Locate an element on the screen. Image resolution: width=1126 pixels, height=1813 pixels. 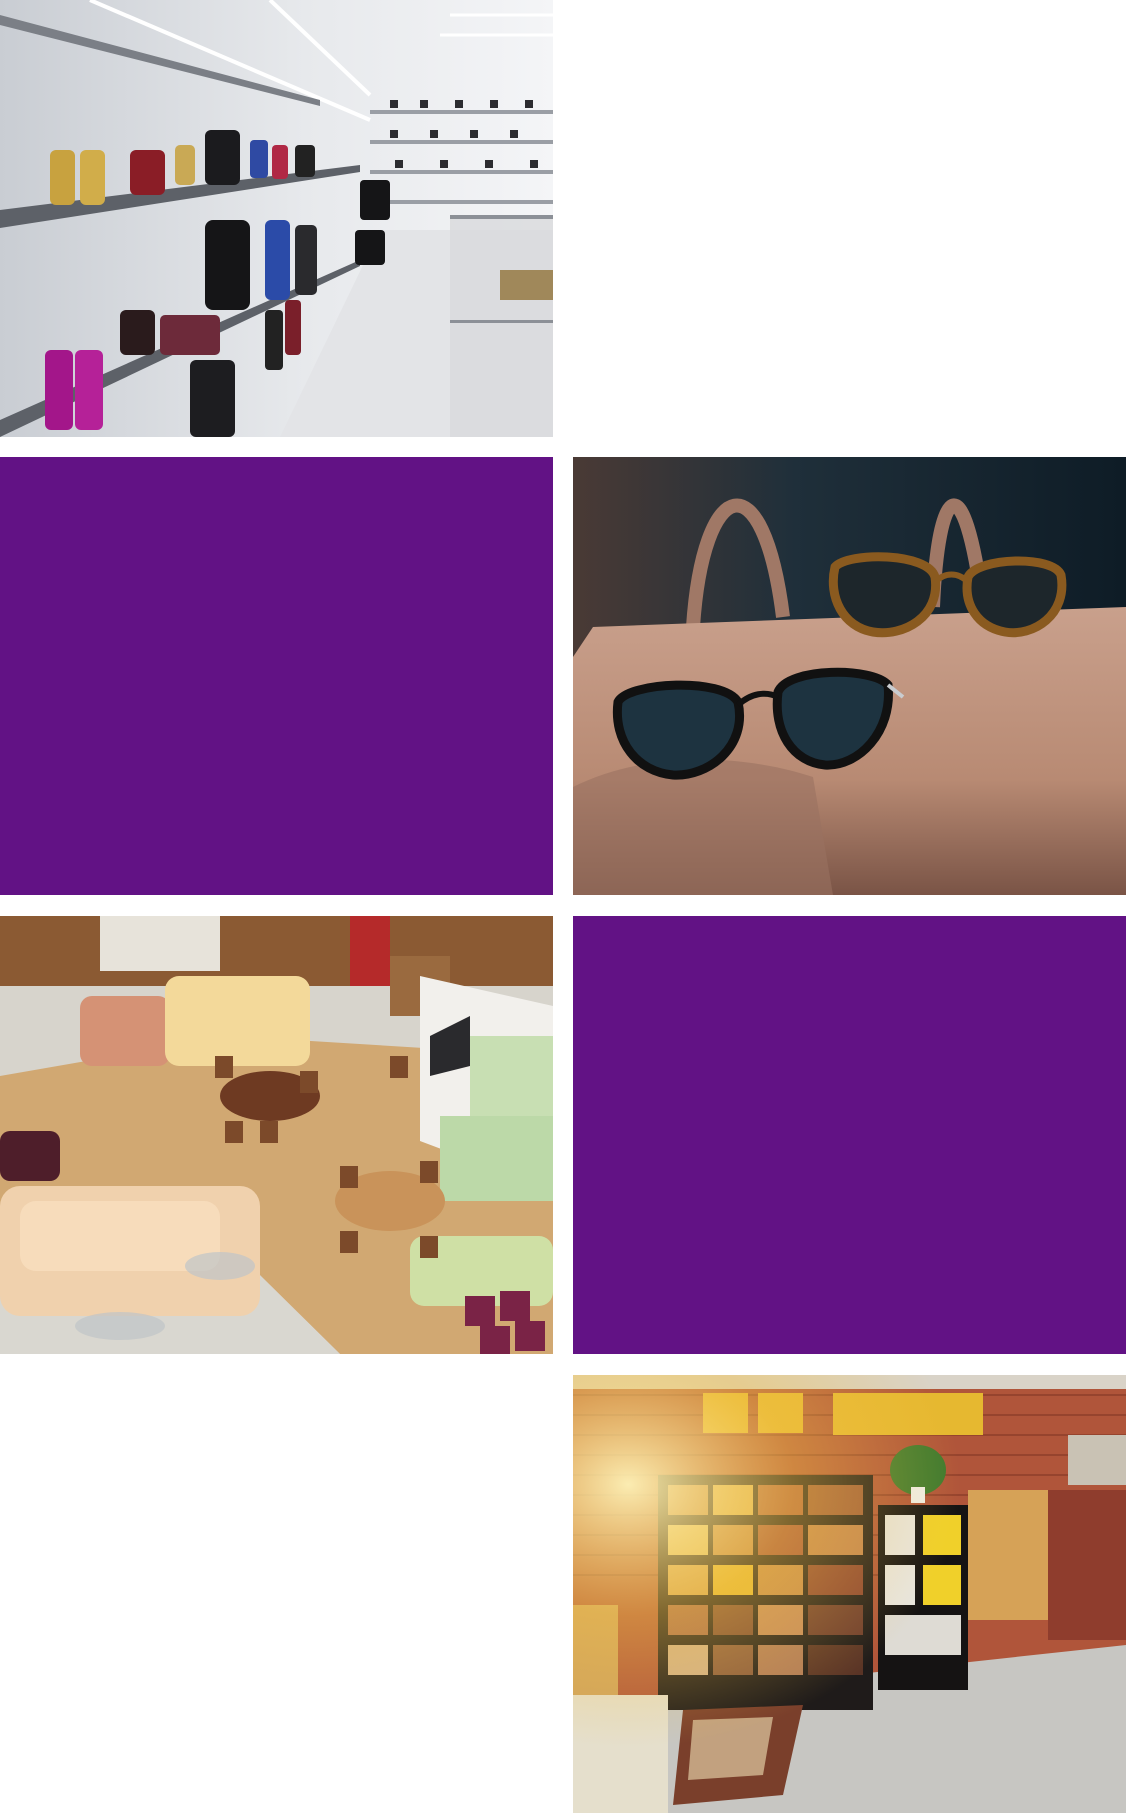
furniture-showroom-image is located at coordinates (276, 1135).